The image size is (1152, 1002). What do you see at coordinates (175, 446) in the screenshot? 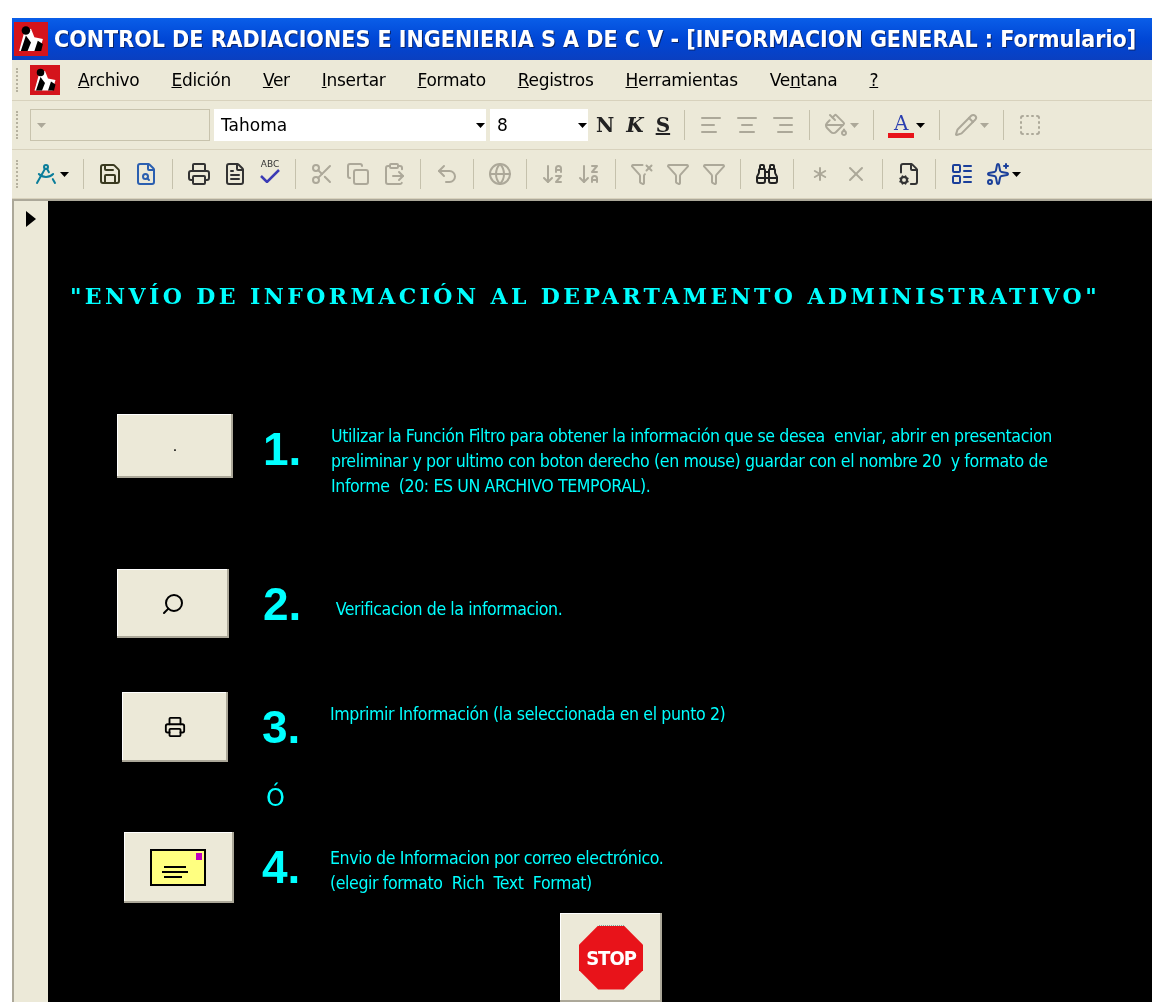
I see `filter-button: .` at bounding box center [175, 446].